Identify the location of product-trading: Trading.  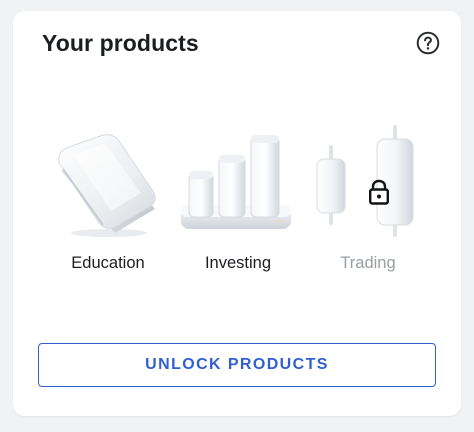
(368, 206).